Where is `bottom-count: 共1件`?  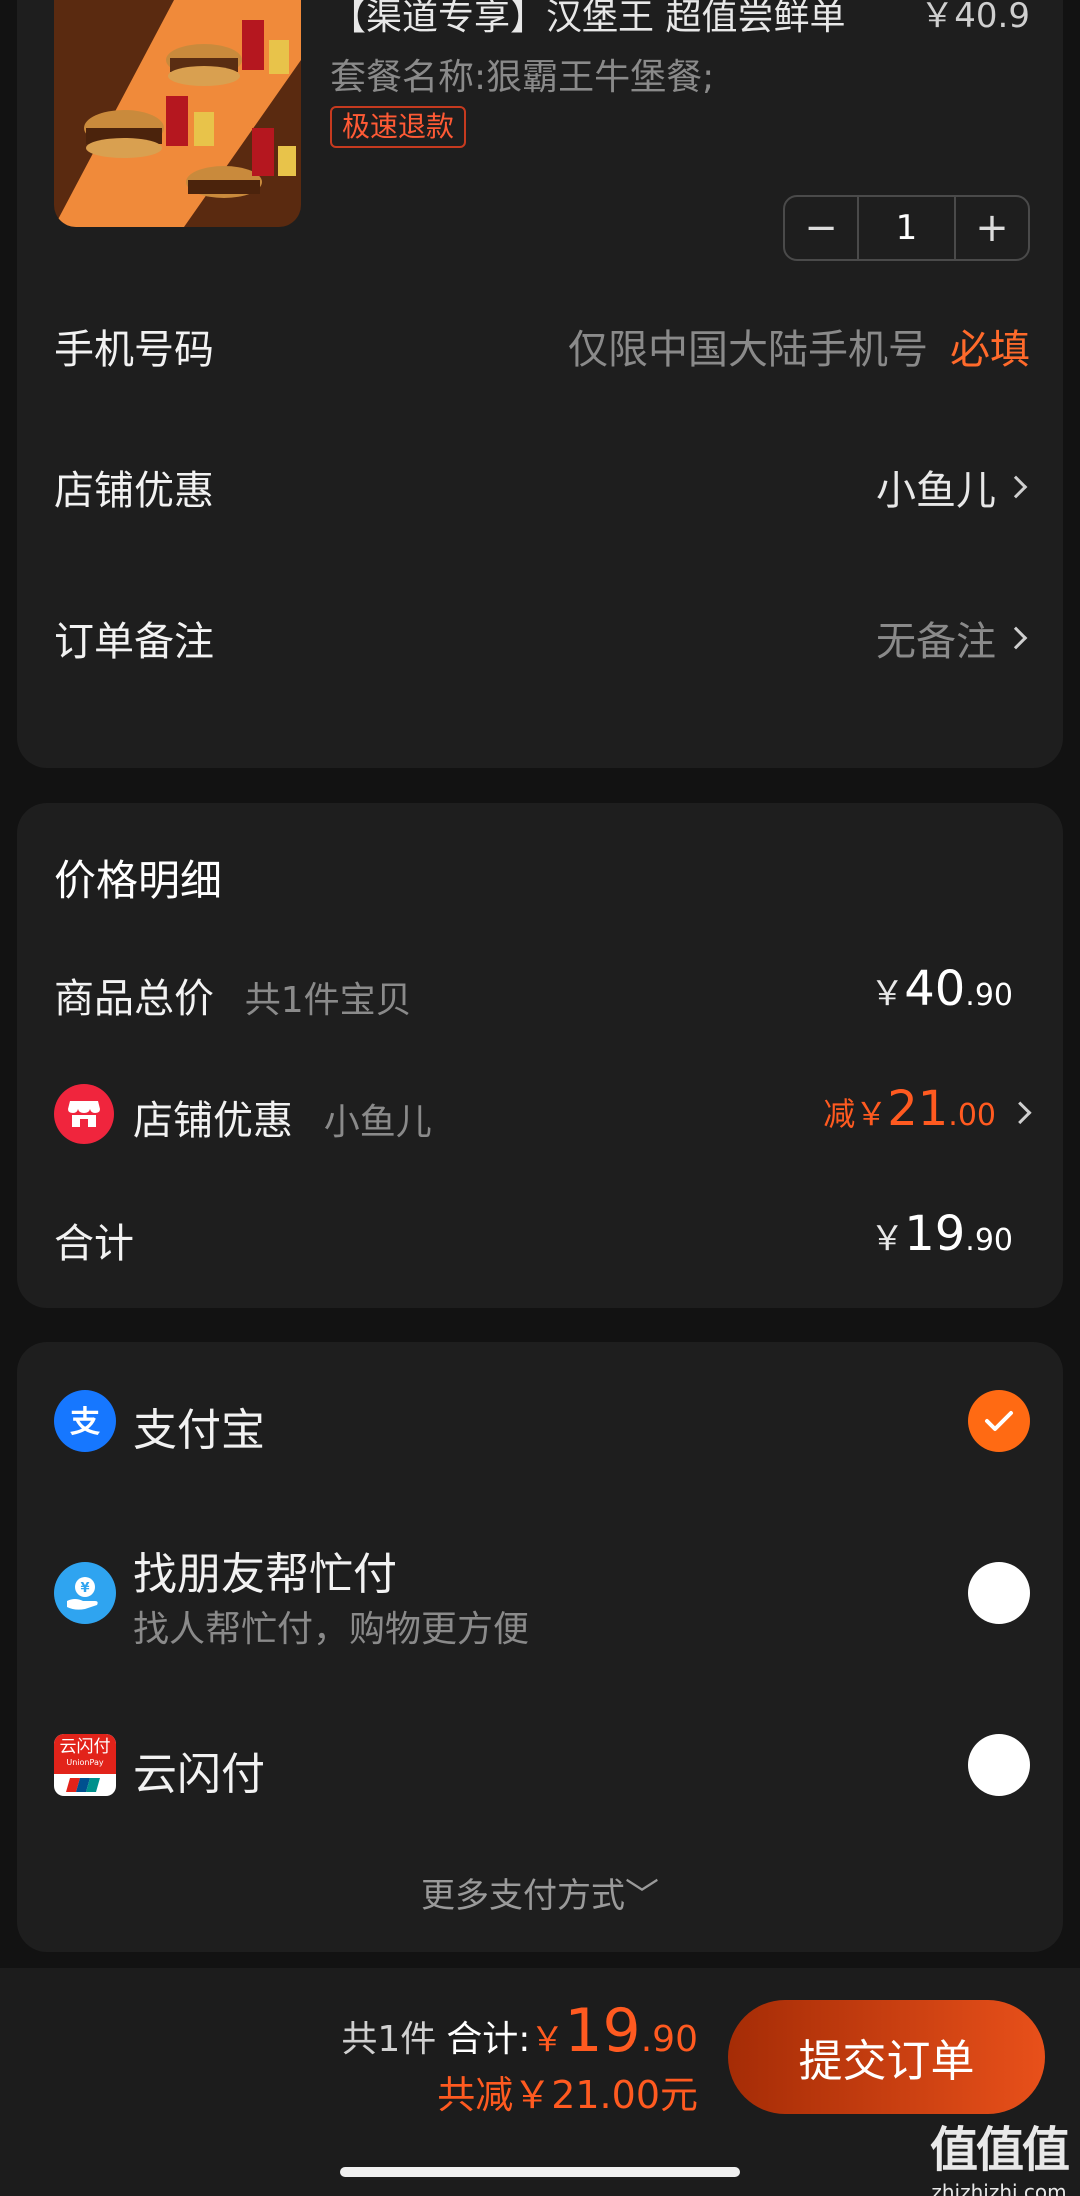
bottom-count: 共1件 is located at coordinates (389, 2039).